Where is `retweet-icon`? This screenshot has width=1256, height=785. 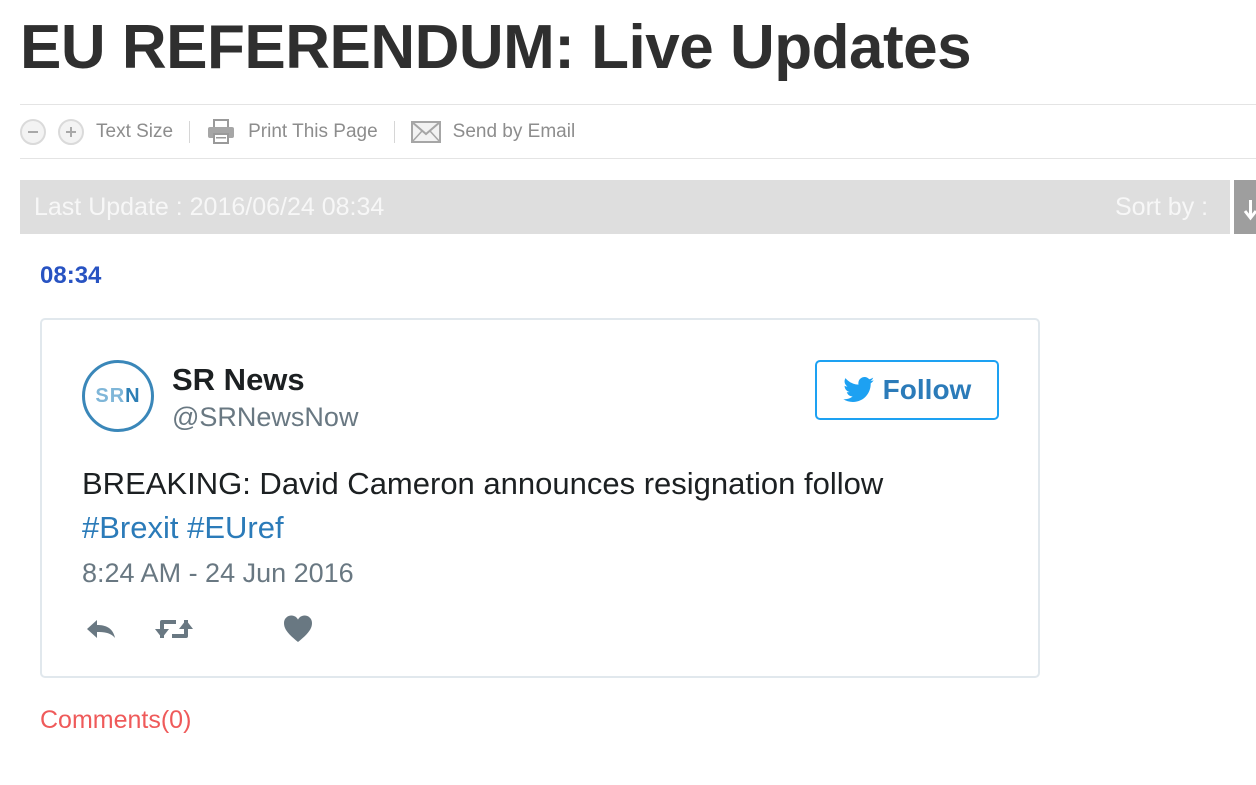
retweet-icon is located at coordinates (174, 631).